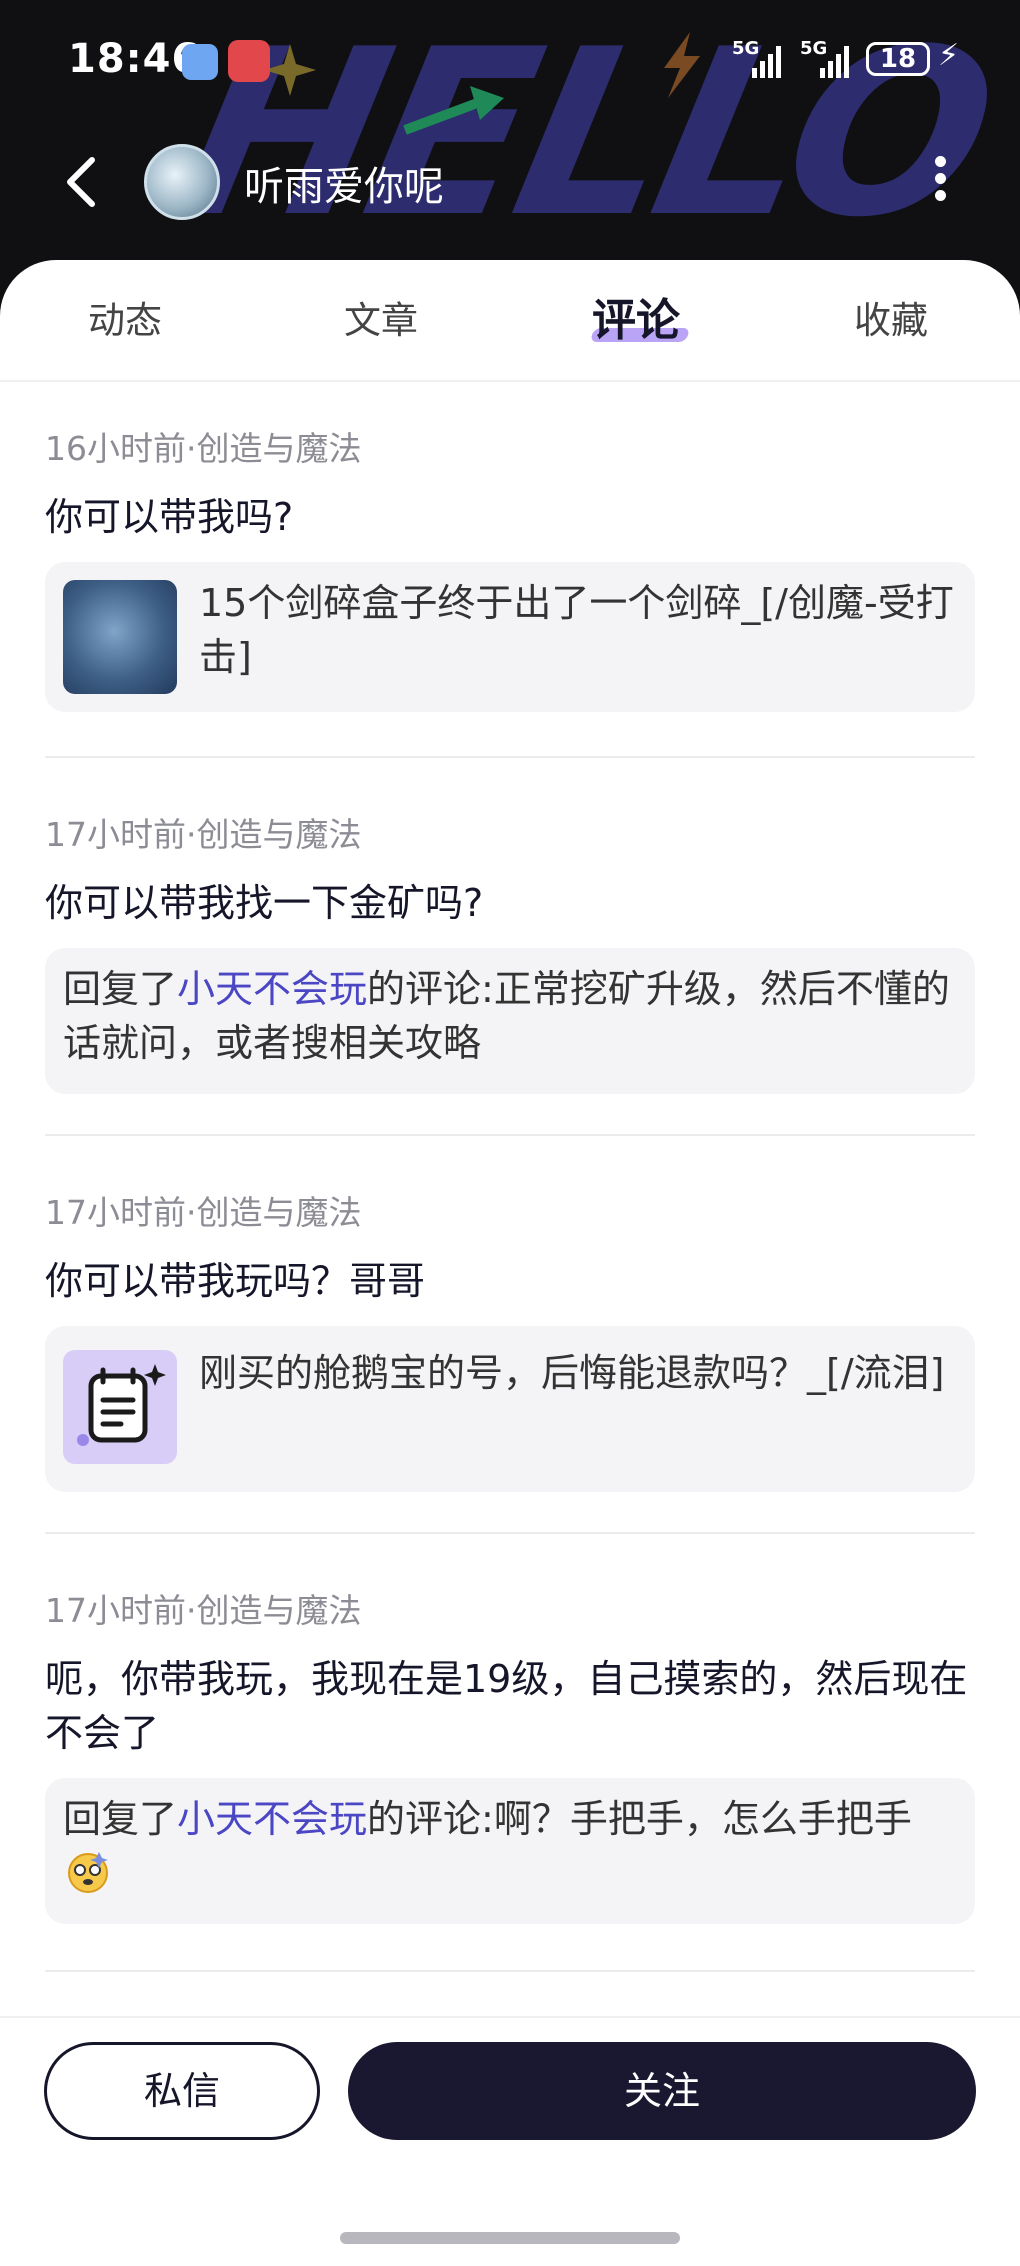  I want to click on reply-content: 回复了小天不会玩的评论:啊？手把手，怎么手把手, so click(510, 1846).